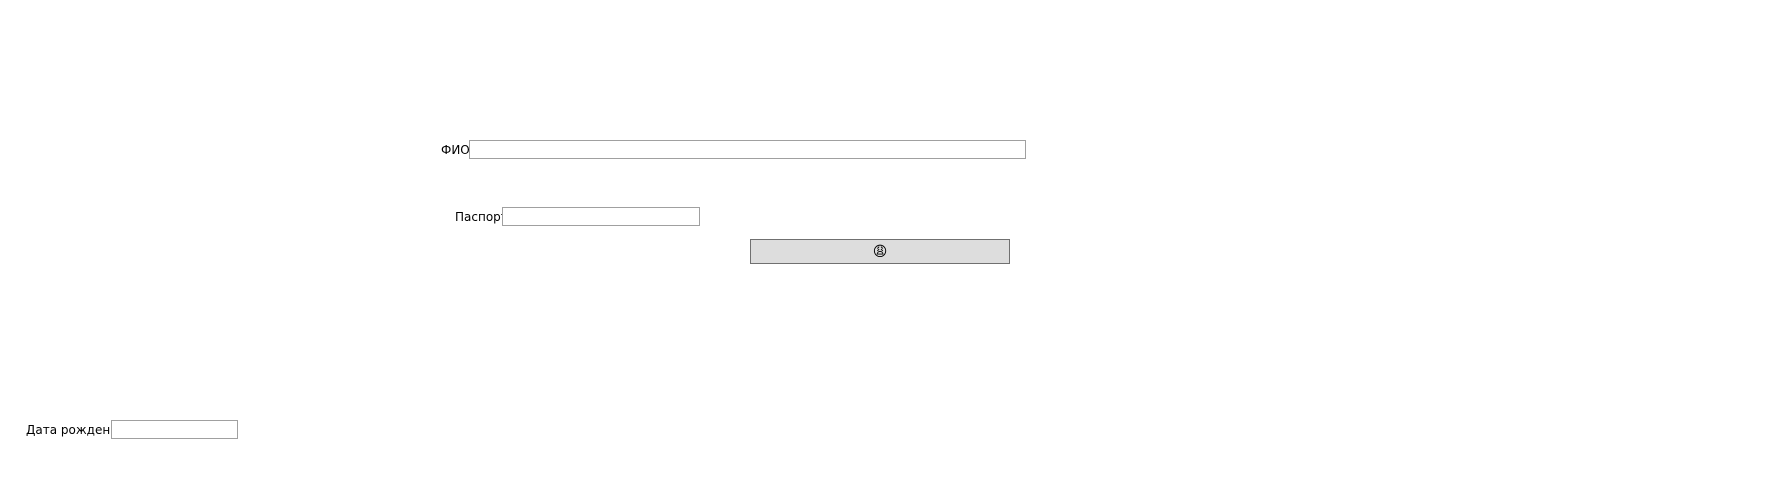 This screenshot has width=1778, height=483. I want to click on emoji-face-icon: 😩, so click(880, 251).